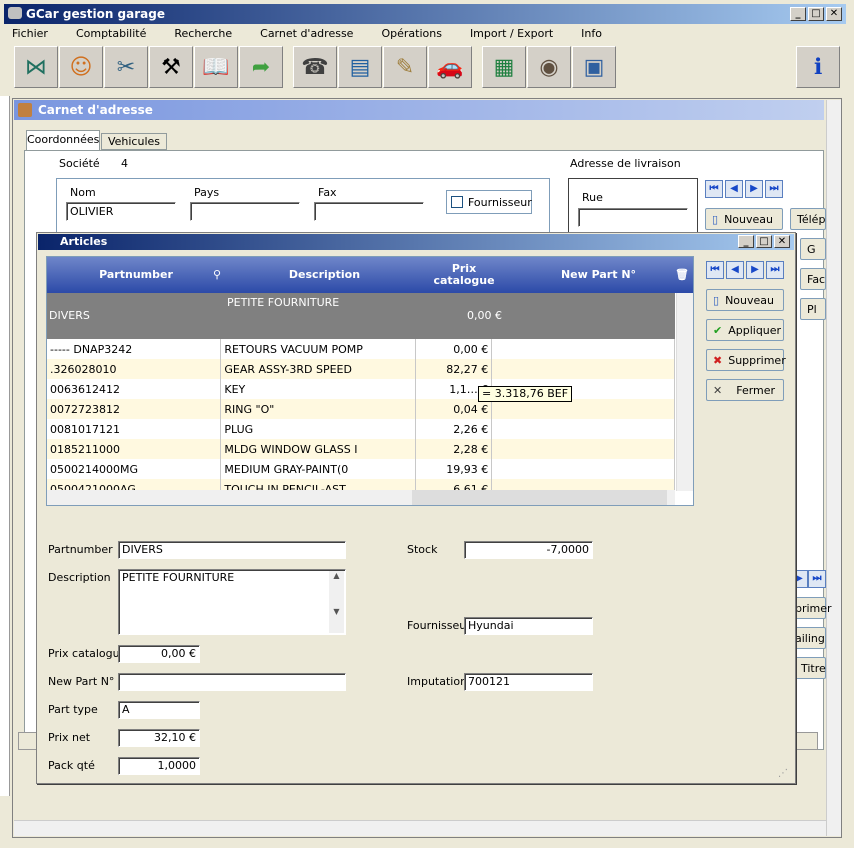  Describe the element at coordinates (775, 270) in the screenshot. I see `articles-last-icon: ⏭` at that location.